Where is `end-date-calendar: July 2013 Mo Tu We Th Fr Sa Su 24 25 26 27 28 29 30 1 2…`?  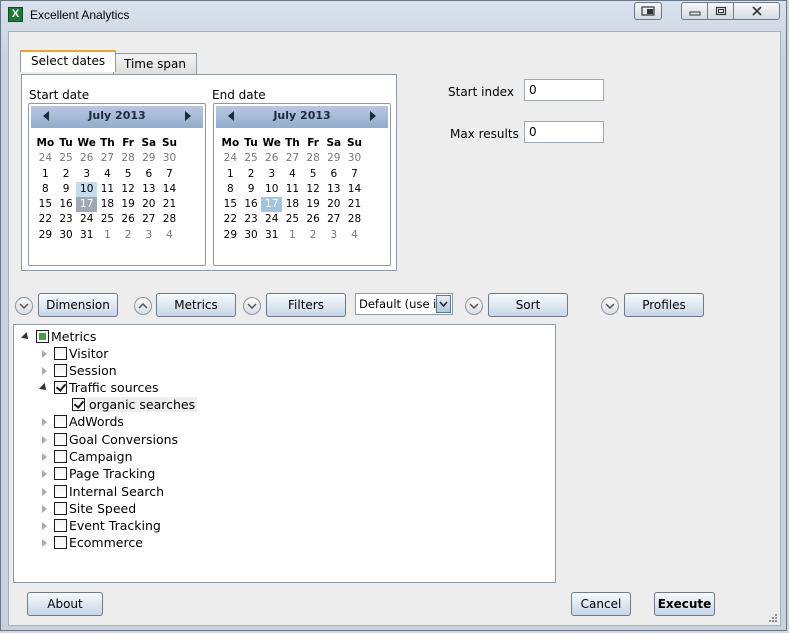
end-date-calendar: July 2013 Mo Tu We Th Fr Sa Su 24 25 26 27 28 29 30 1 2… is located at coordinates (302, 184).